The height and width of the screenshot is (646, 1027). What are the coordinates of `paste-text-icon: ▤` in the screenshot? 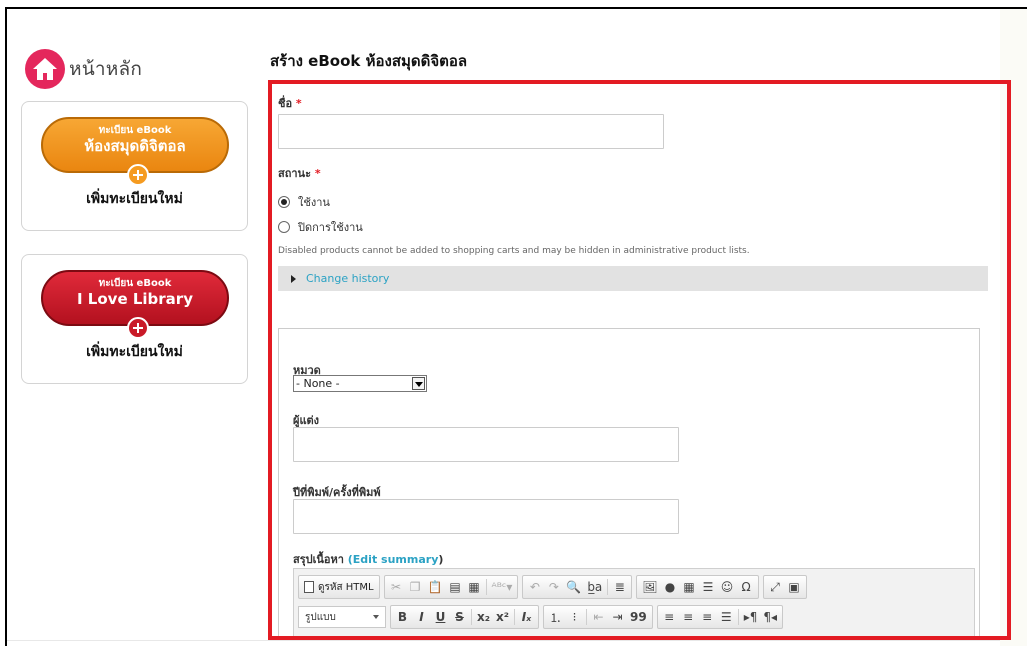 It's located at (455, 587).